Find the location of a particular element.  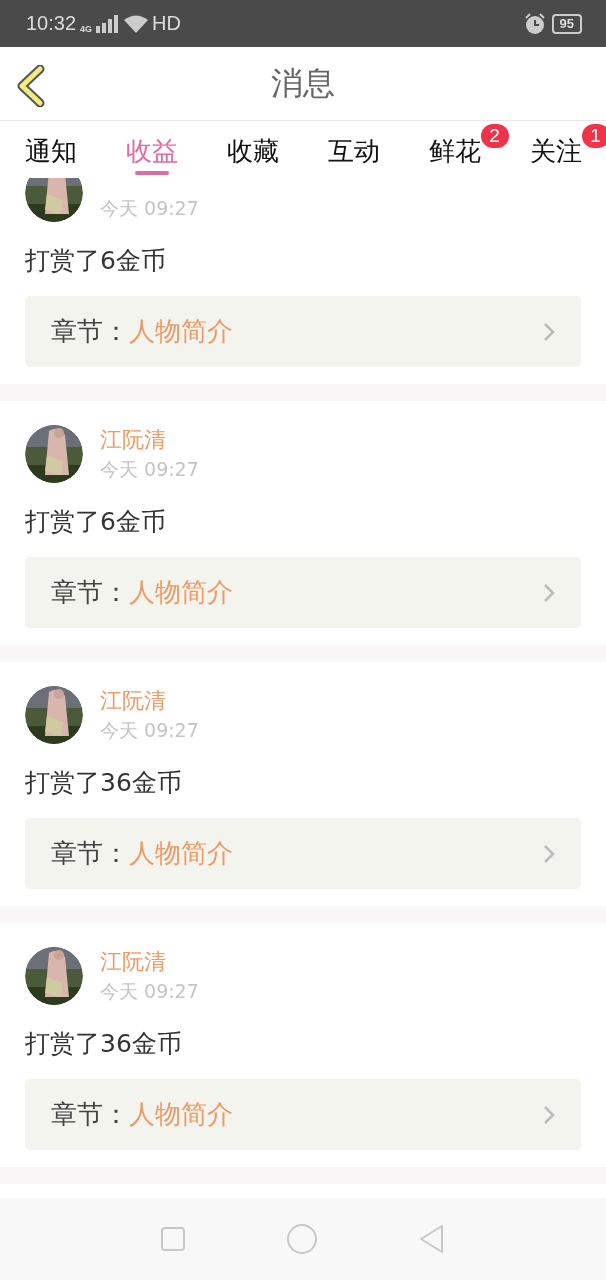

back-nav-button is located at coordinates (432, 1239).